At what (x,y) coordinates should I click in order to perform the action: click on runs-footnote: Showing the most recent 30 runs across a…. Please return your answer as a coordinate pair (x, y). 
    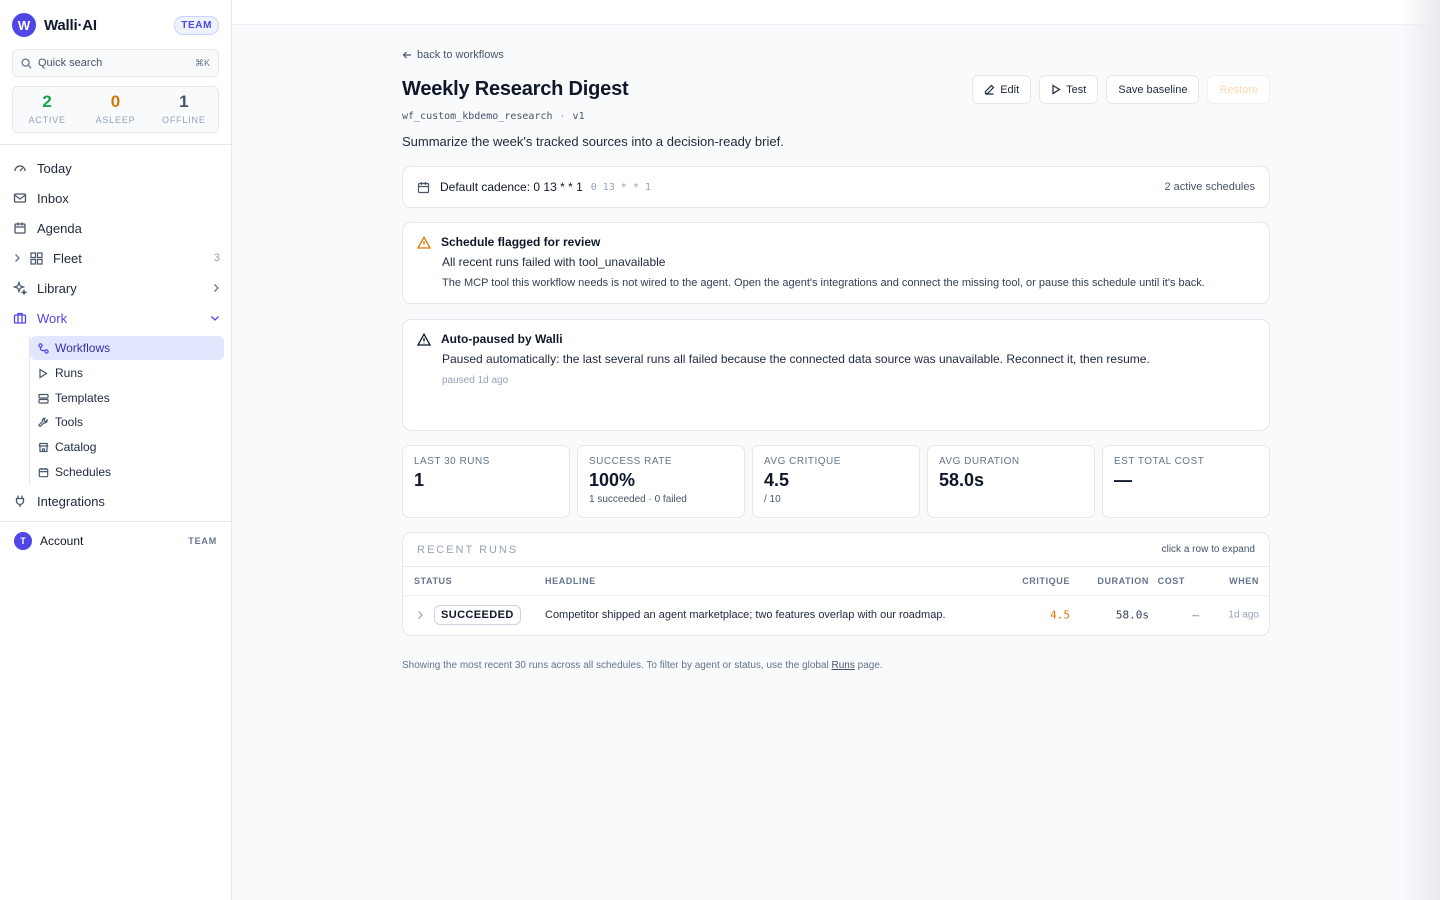
    Looking at the image, I should click on (642, 665).